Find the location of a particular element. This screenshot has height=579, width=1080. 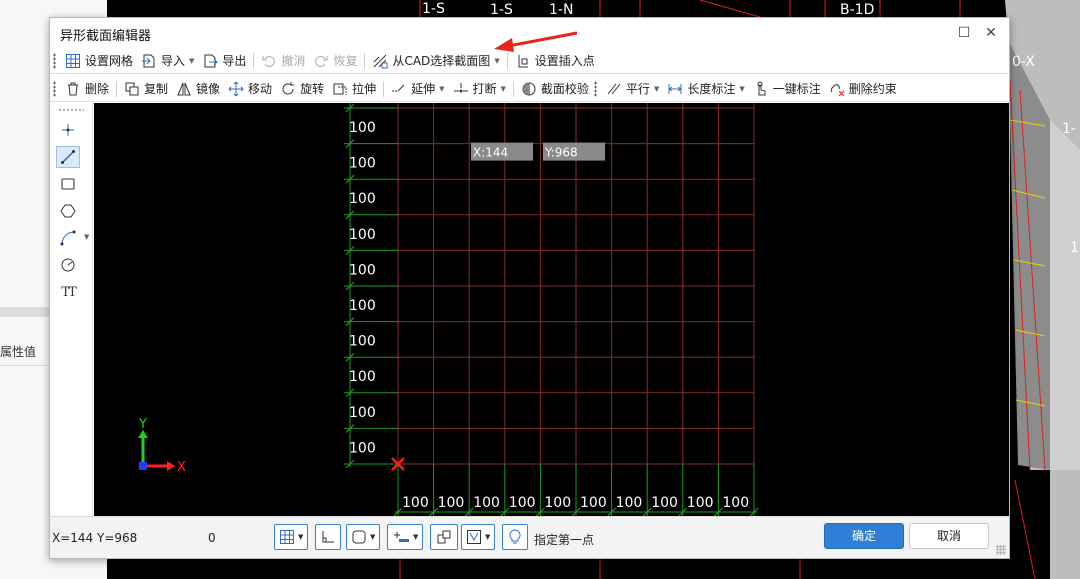

rectangle-tool is located at coordinates (68, 184).